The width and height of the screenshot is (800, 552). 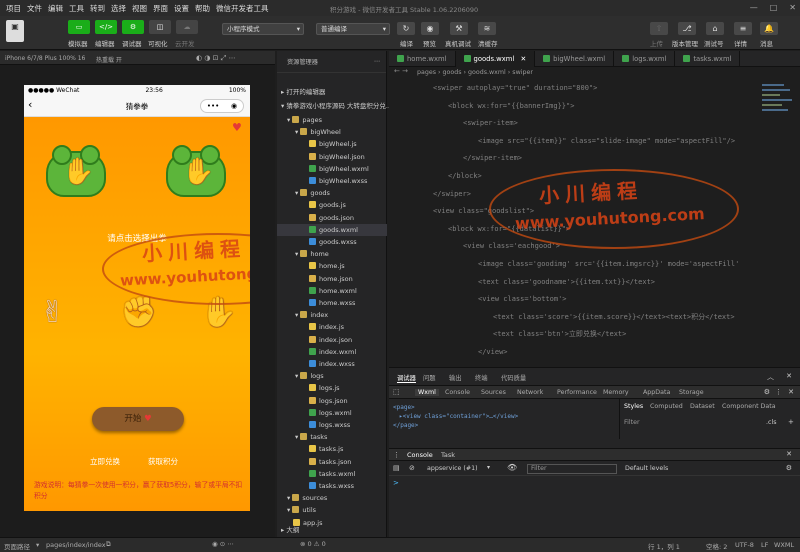 What do you see at coordinates (656, 43) in the screenshot?
I see `upload-button: 上传` at bounding box center [656, 43].